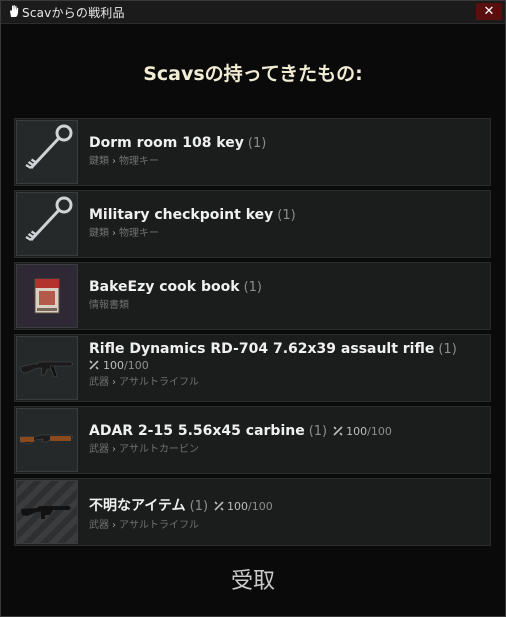  What do you see at coordinates (285, 143) in the screenshot?
I see `item-name: Dorm room 108 key (1)` at bounding box center [285, 143].